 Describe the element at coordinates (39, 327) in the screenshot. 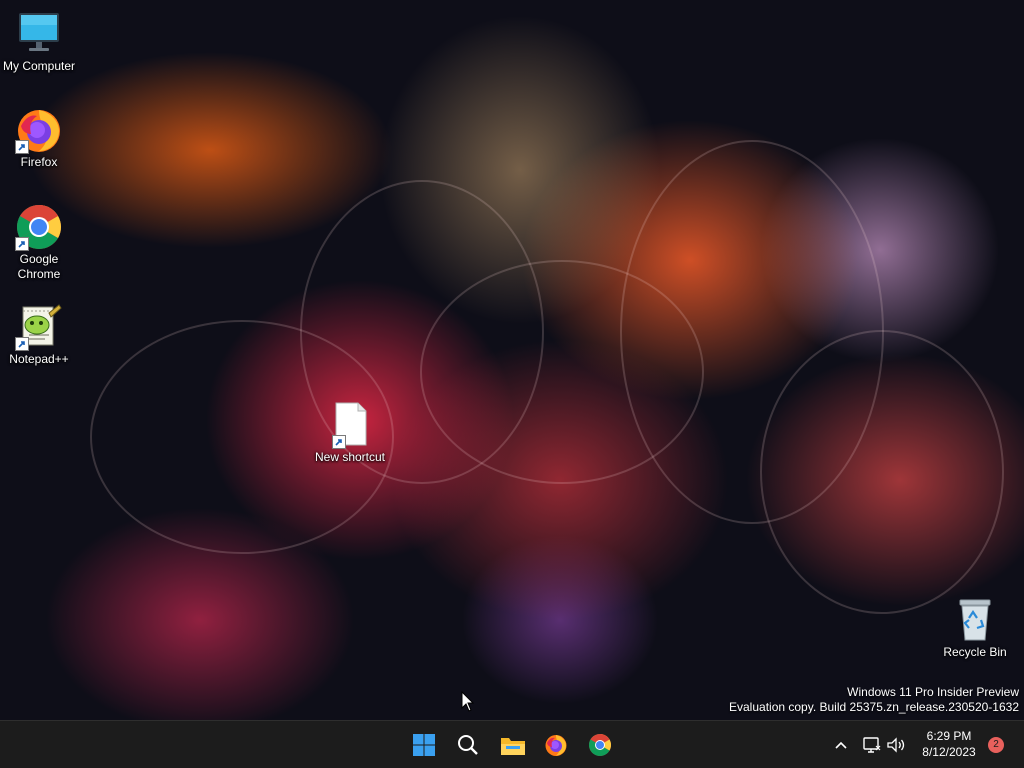

I see `notepadpp-icon` at that location.